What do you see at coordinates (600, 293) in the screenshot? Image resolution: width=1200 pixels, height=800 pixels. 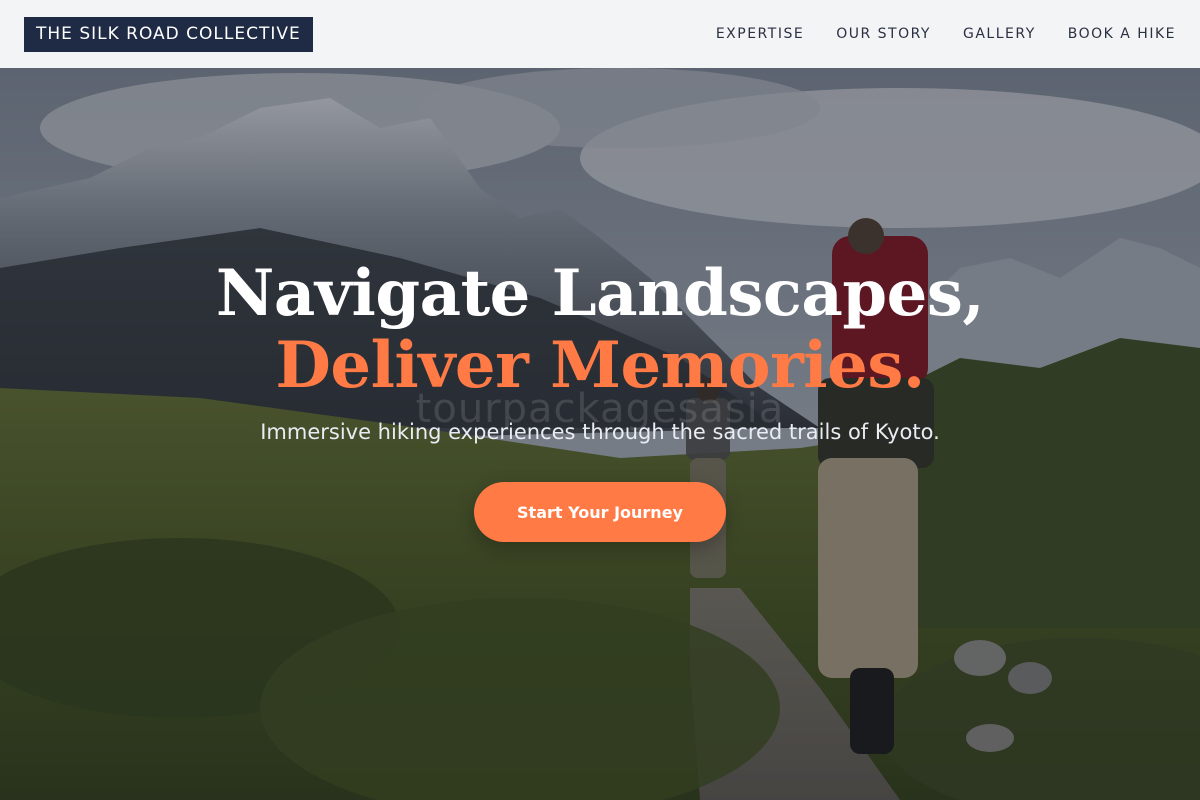 I see `hero-headline-line1: Navigate Landscapes,` at bounding box center [600, 293].